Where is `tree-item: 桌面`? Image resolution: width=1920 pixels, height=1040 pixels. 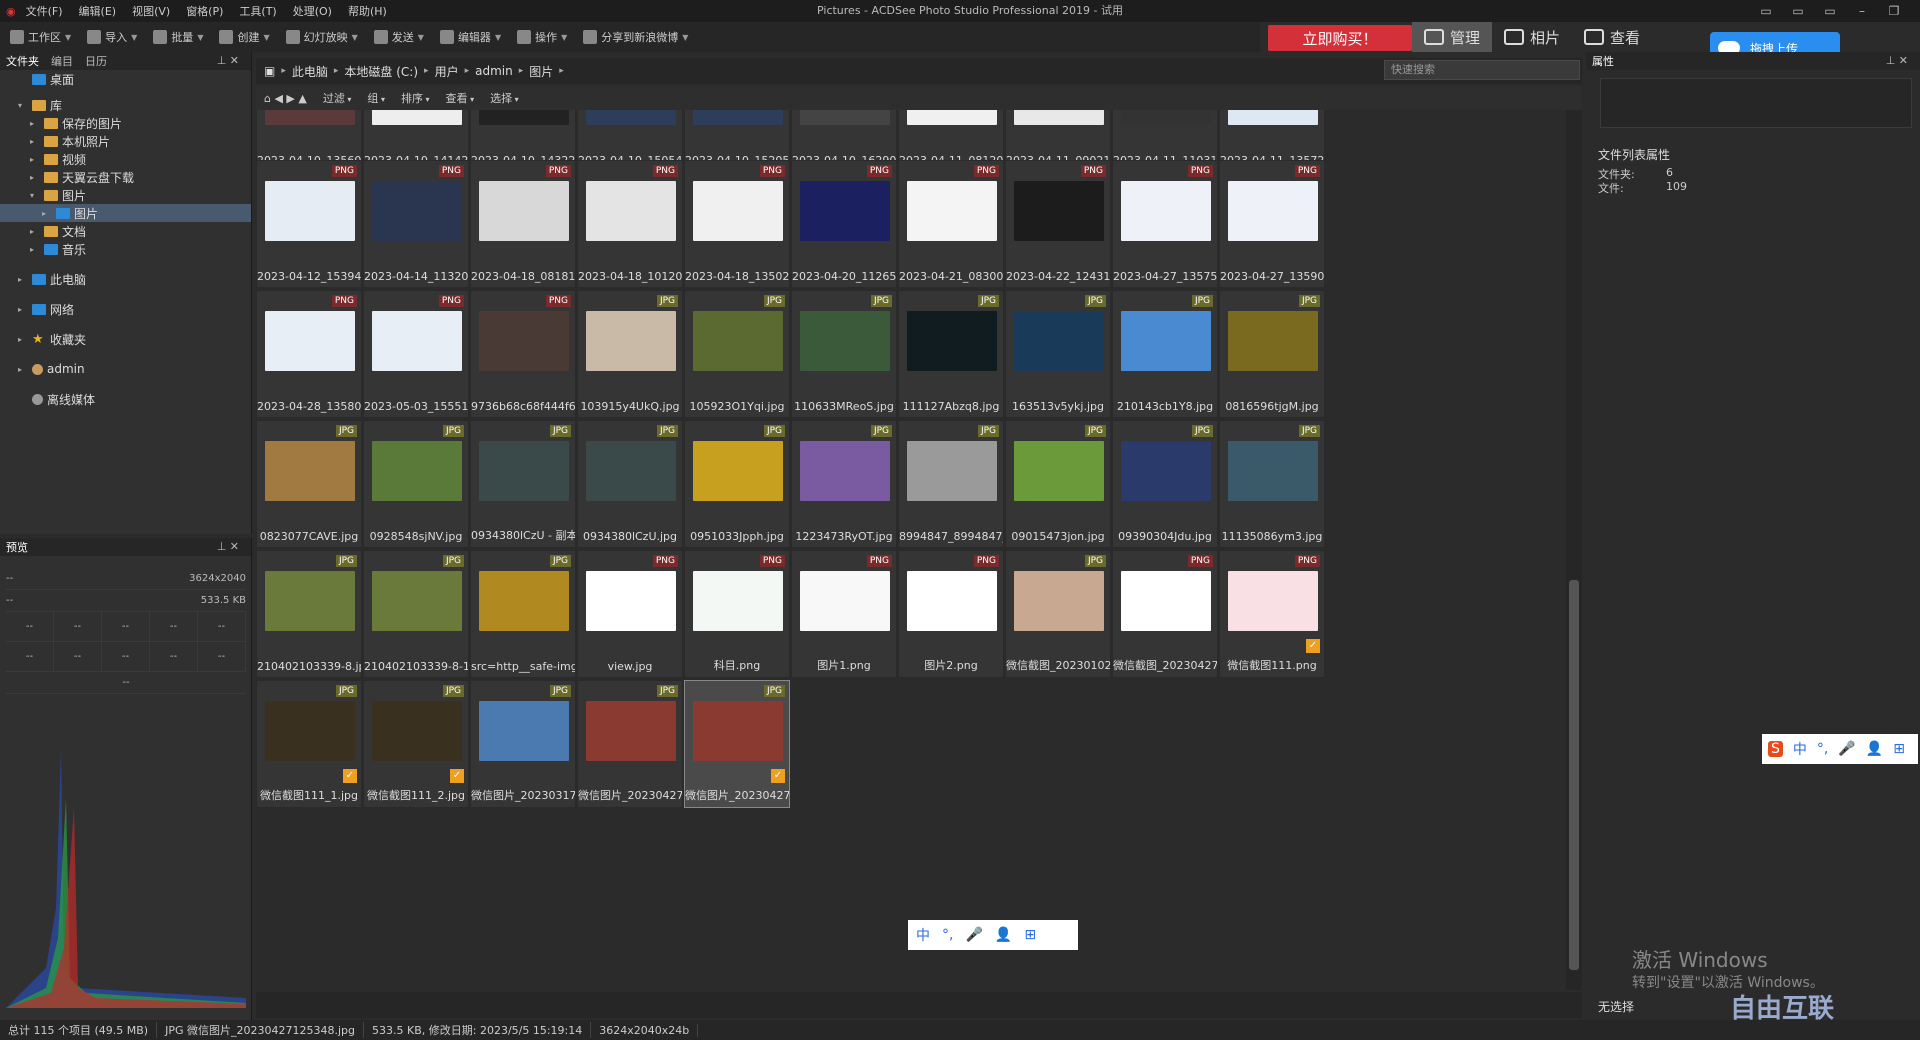 tree-item: 桌面 is located at coordinates (125, 79).